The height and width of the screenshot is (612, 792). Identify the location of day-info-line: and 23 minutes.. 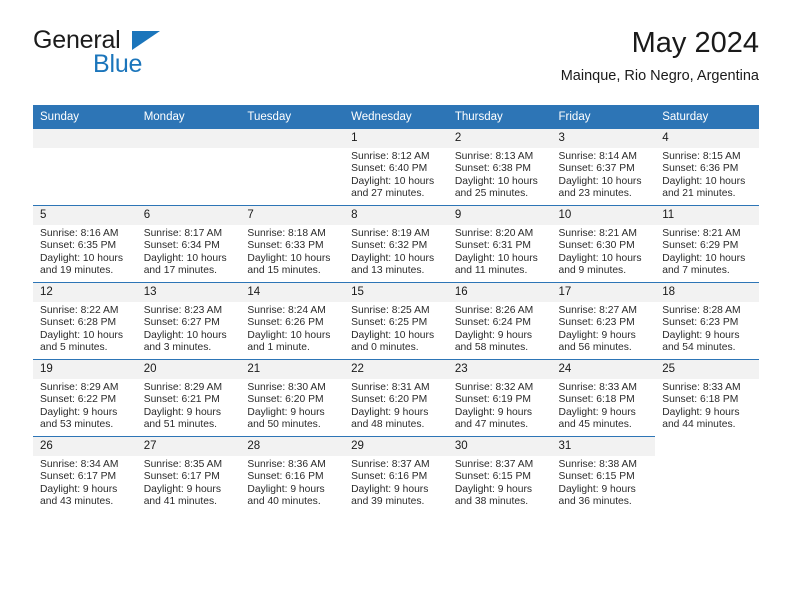
(595, 194).